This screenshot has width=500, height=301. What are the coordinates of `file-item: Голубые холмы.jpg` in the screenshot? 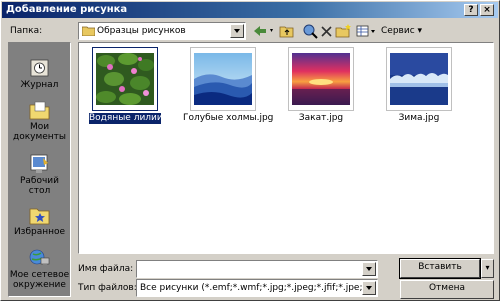 It's located at (228, 85).